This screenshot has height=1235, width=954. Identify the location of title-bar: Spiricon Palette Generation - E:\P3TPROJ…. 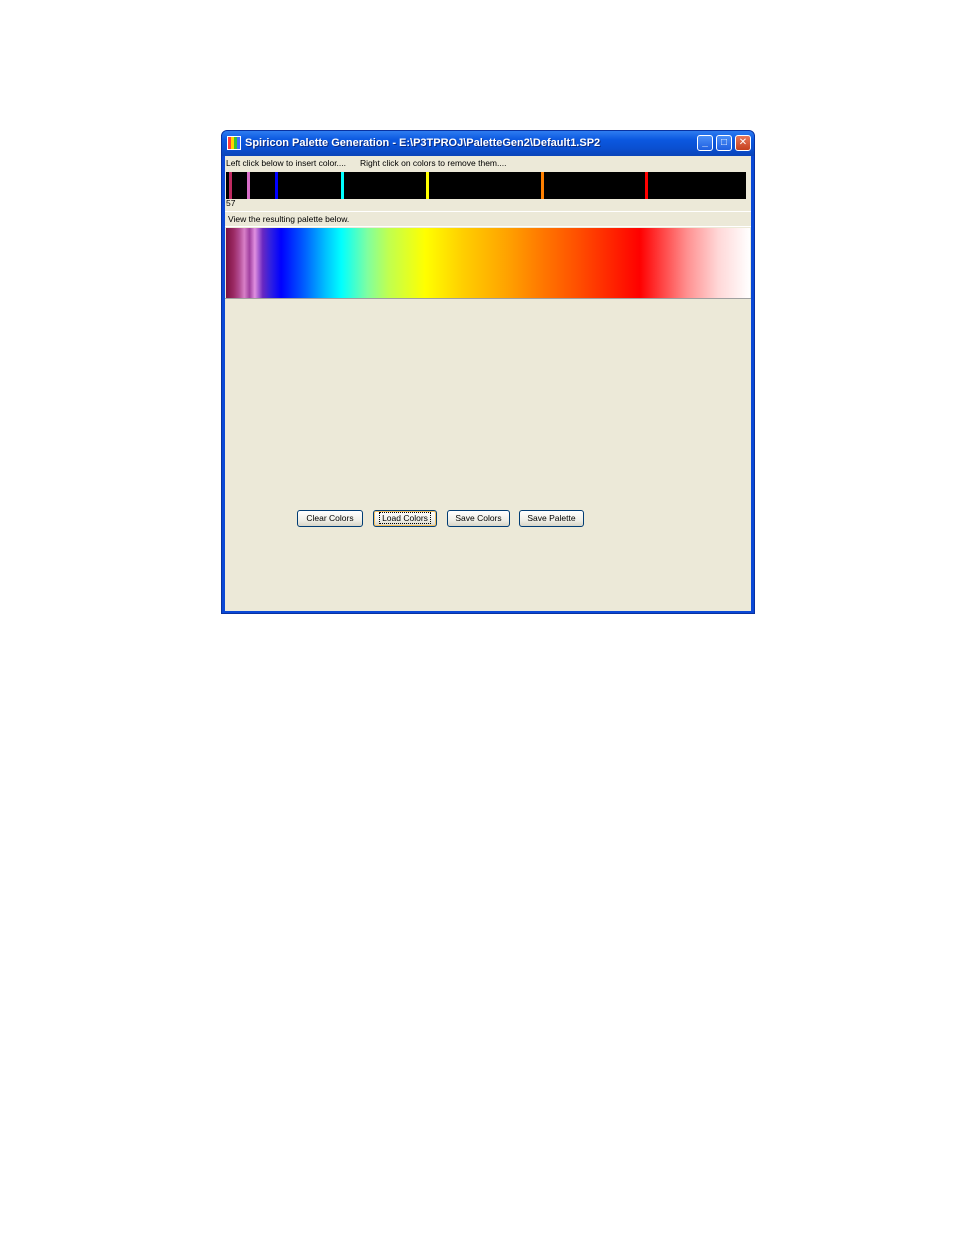
(488, 143).